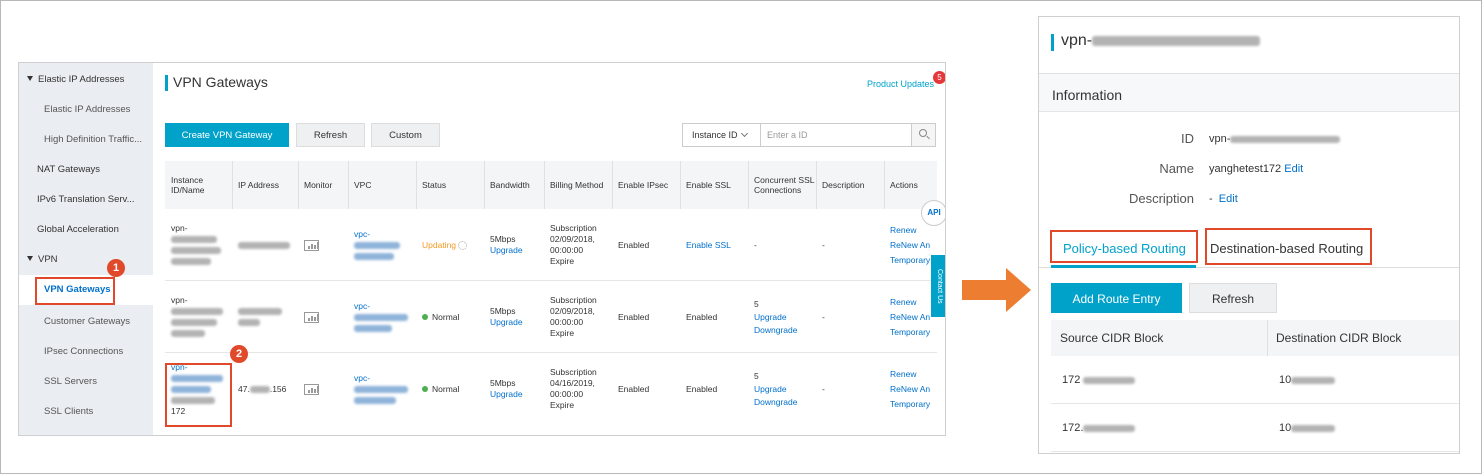  Describe the element at coordinates (86, 412) in the screenshot. I see `sidebar-item-ssl-clients: SSL Clients` at that location.